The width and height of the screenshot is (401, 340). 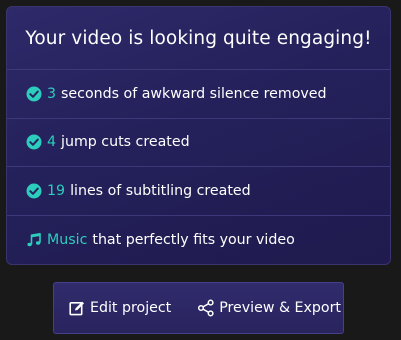 What do you see at coordinates (52, 93) in the screenshot?
I see `silence-count: 3` at bounding box center [52, 93].